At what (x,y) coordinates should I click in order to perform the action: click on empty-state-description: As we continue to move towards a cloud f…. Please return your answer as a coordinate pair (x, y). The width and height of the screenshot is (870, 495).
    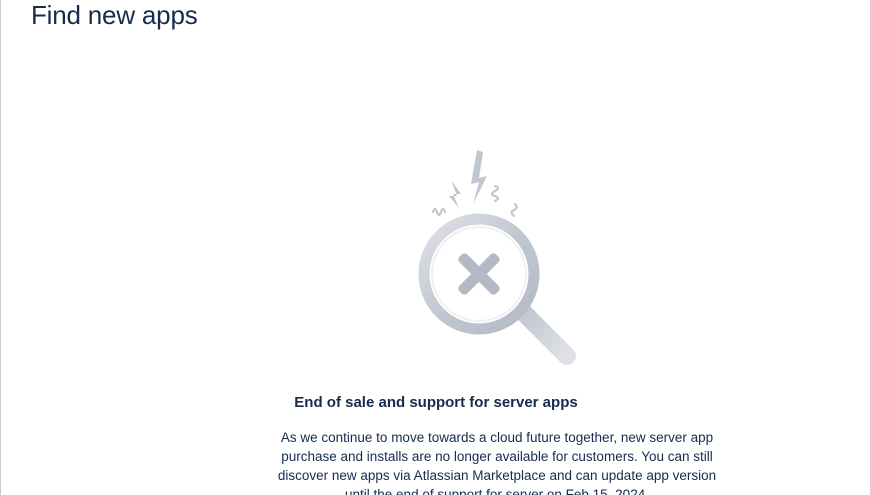
    Looking at the image, I should click on (497, 462).